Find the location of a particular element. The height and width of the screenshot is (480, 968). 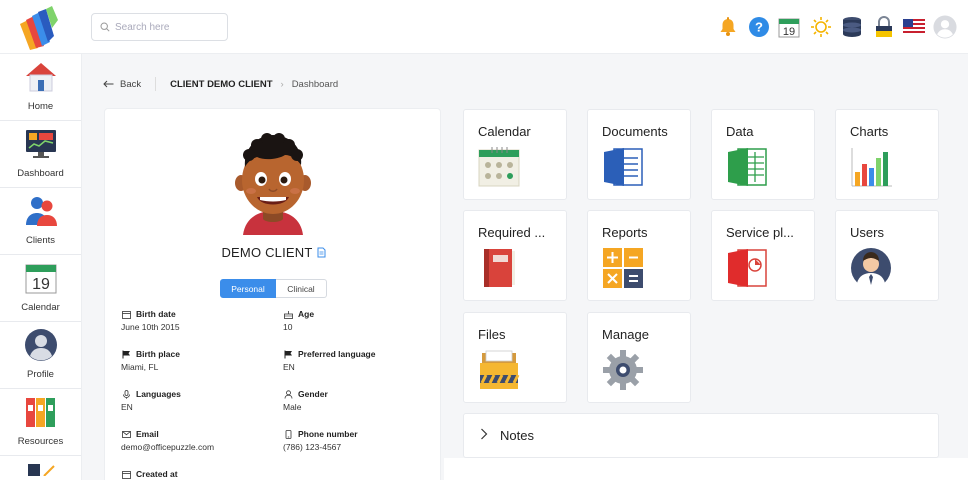

flag-icon is located at coordinates (126, 354).